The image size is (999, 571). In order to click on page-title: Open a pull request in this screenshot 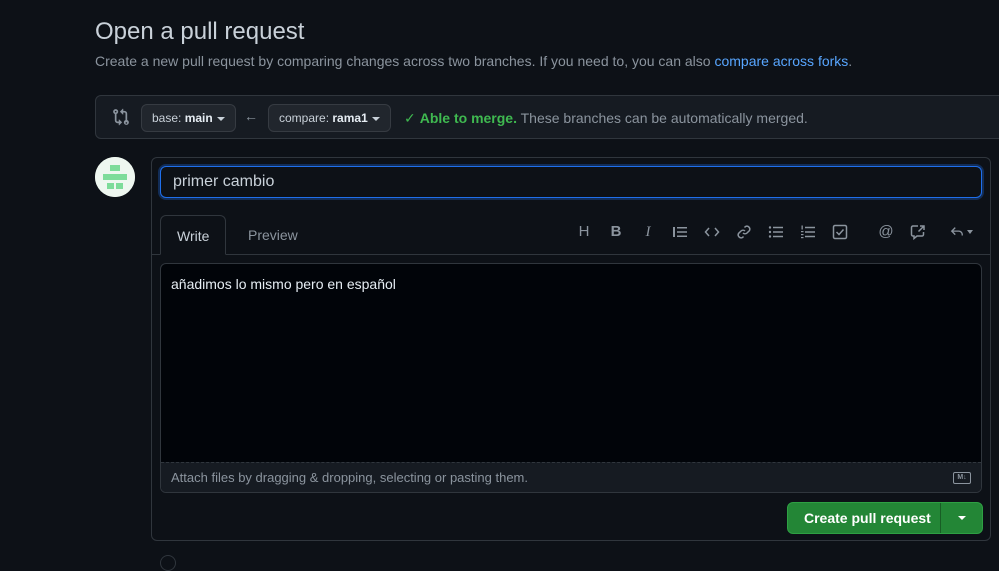, I will do `click(200, 31)`.